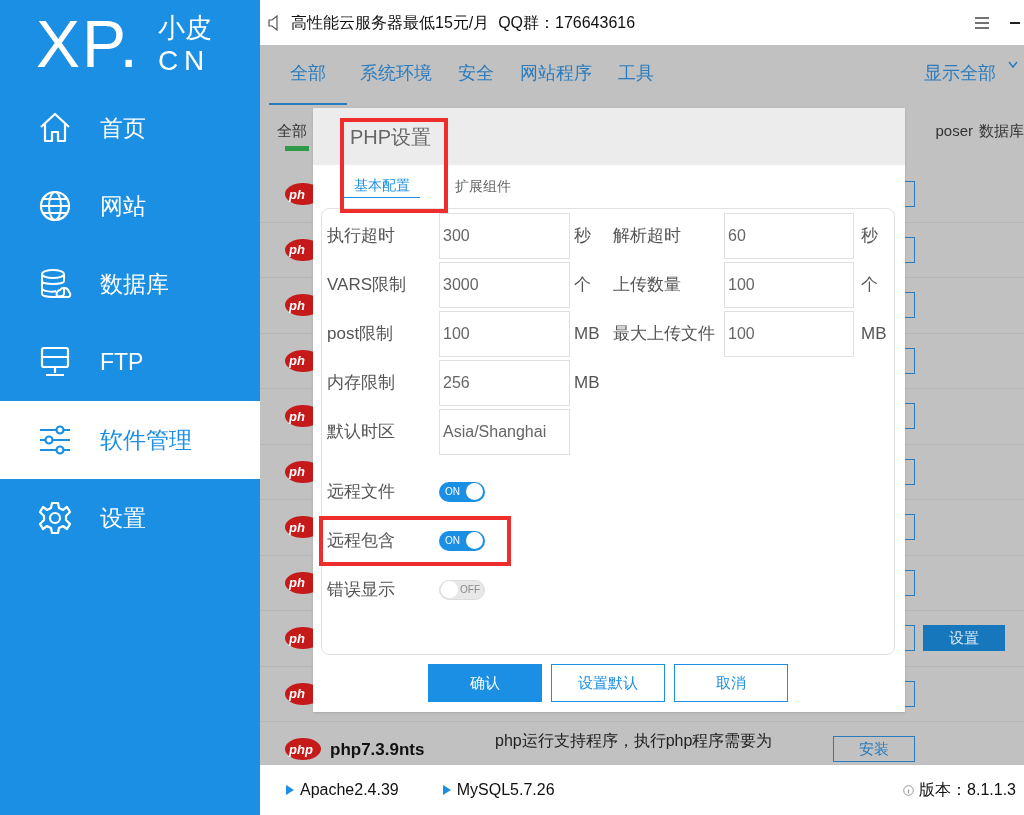 This screenshot has height=815, width=1024. Describe the element at coordinates (361, 334) in the screenshot. I see `field-label: post限制` at that location.